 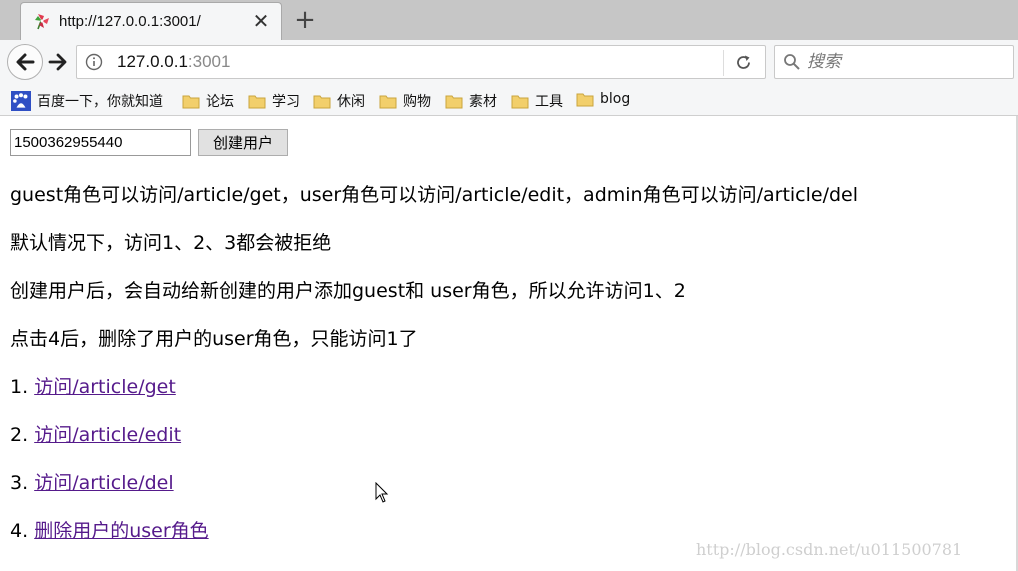 I want to click on url-text: 127.0.0.1:3001, so click(x=173, y=62).